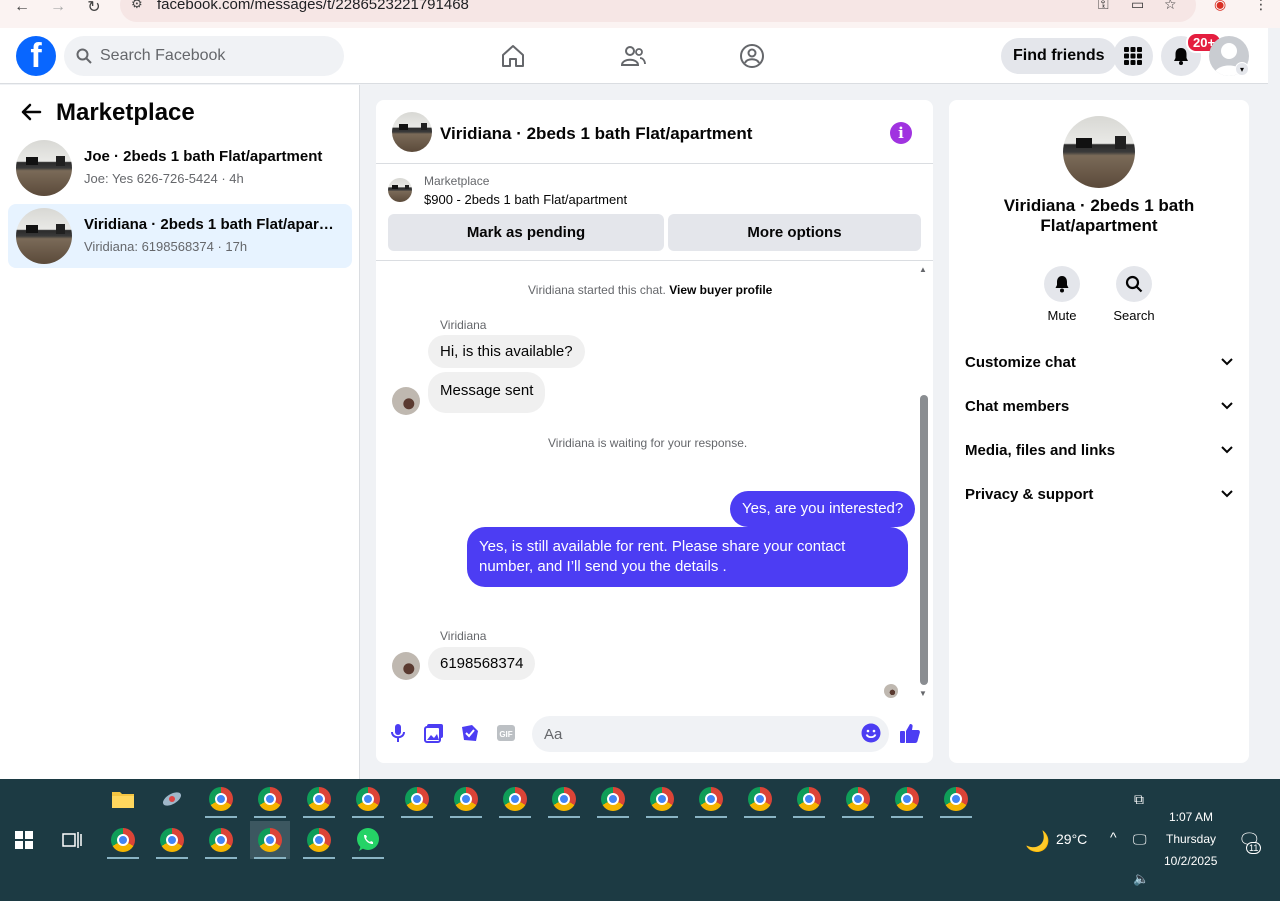 This screenshot has width=1280, height=901. Describe the element at coordinates (1274, 403) in the screenshot. I see `page-scrollbar` at that location.